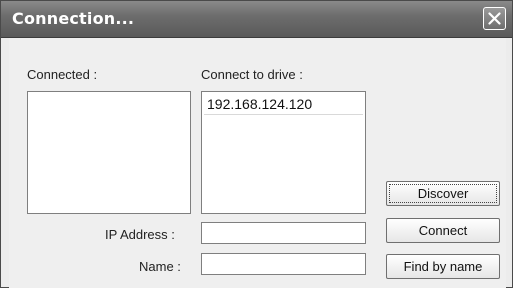 This screenshot has width=515, height=290. What do you see at coordinates (160, 266) in the screenshot?
I see `name-label: Name :` at bounding box center [160, 266].